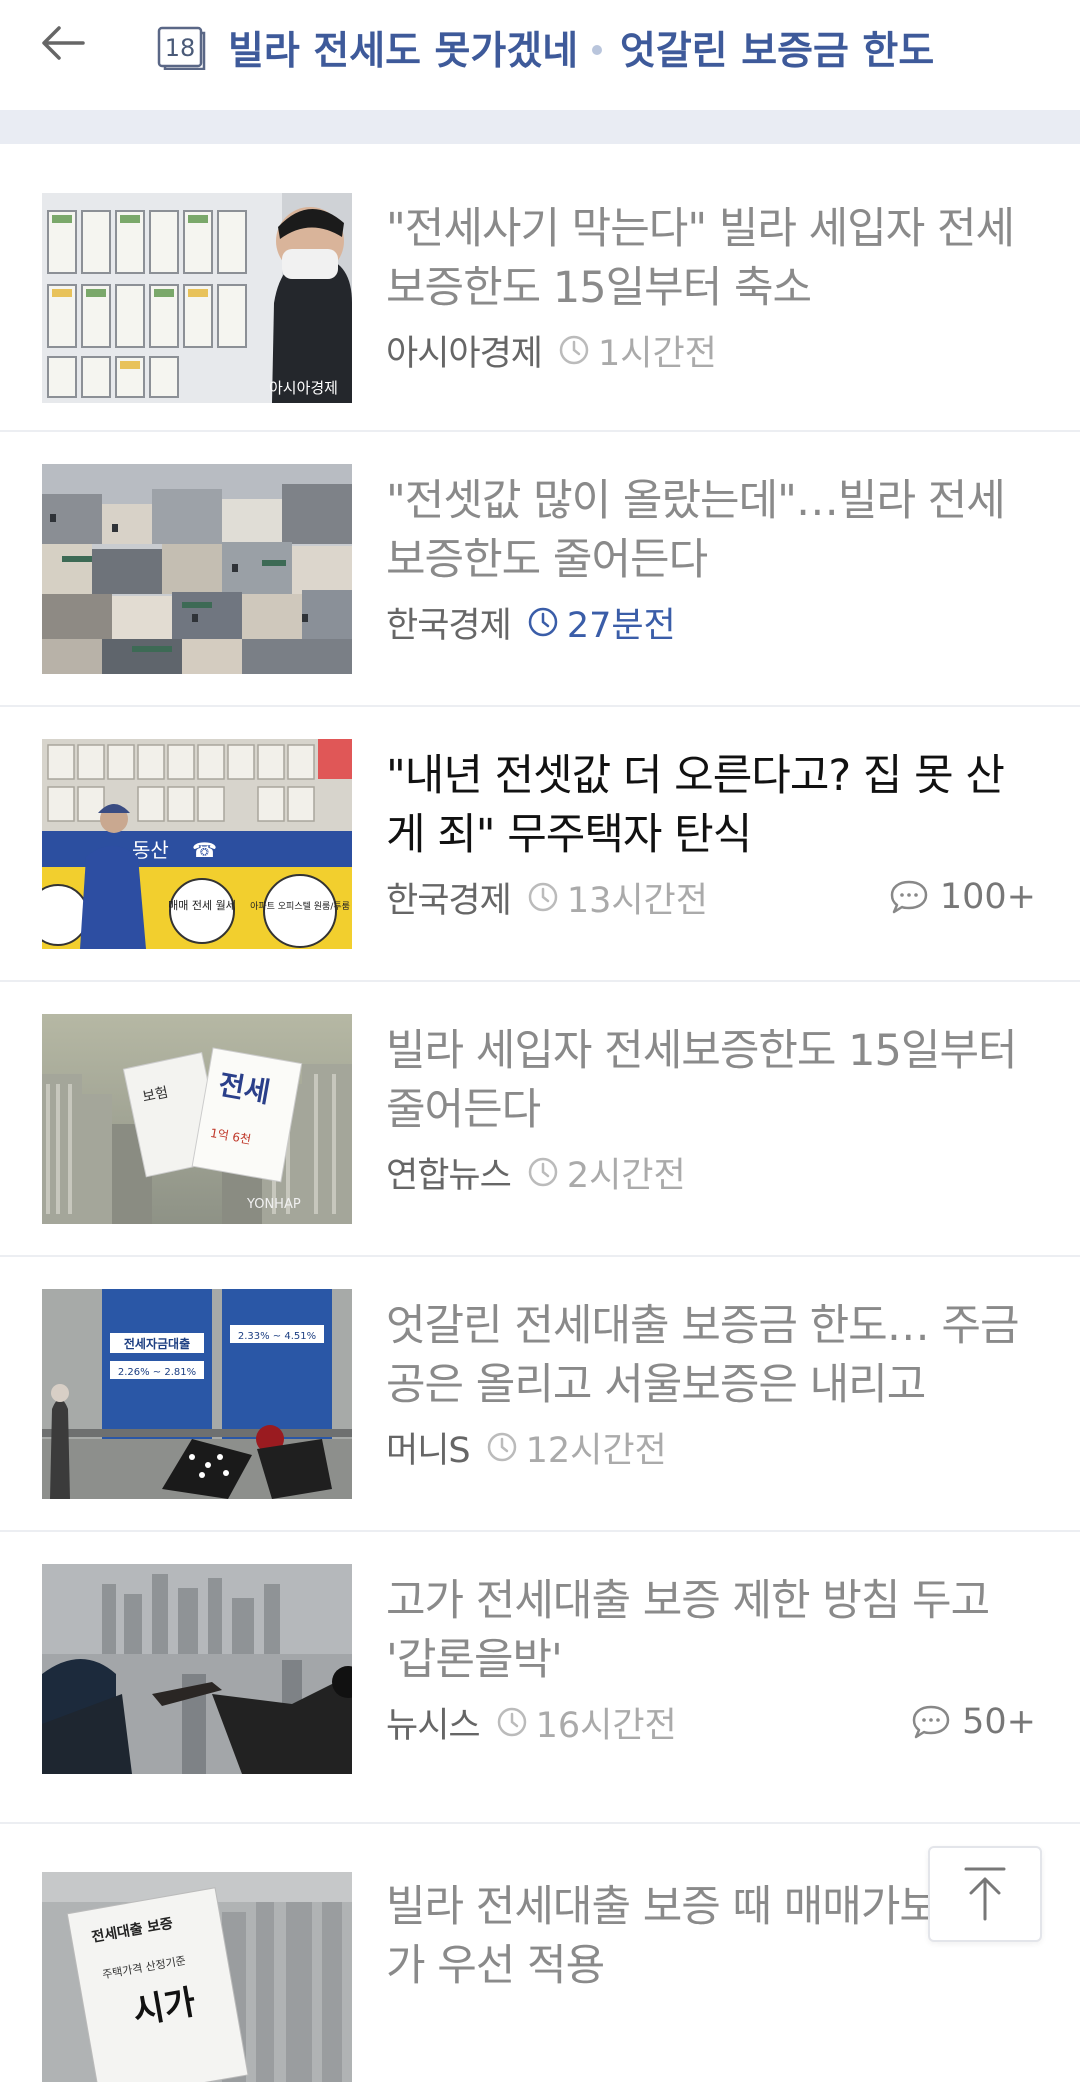 The width and height of the screenshot is (1080, 2099). I want to click on article-press: 아시아경제, so click(464, 353).